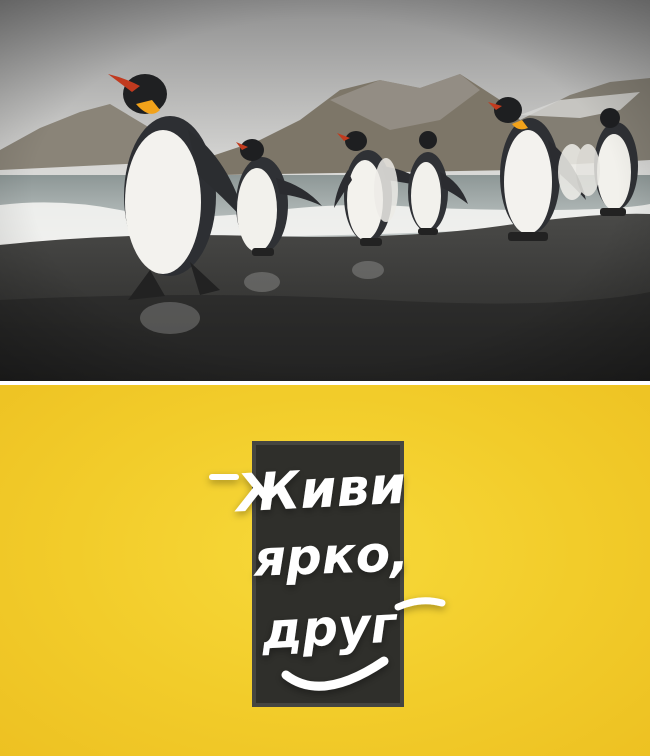 This screenshot has width=650, height=756. Describe the element at coordinates (330, 555) in the screenshot. I see `lettering-line-2: ярко,` at that location.